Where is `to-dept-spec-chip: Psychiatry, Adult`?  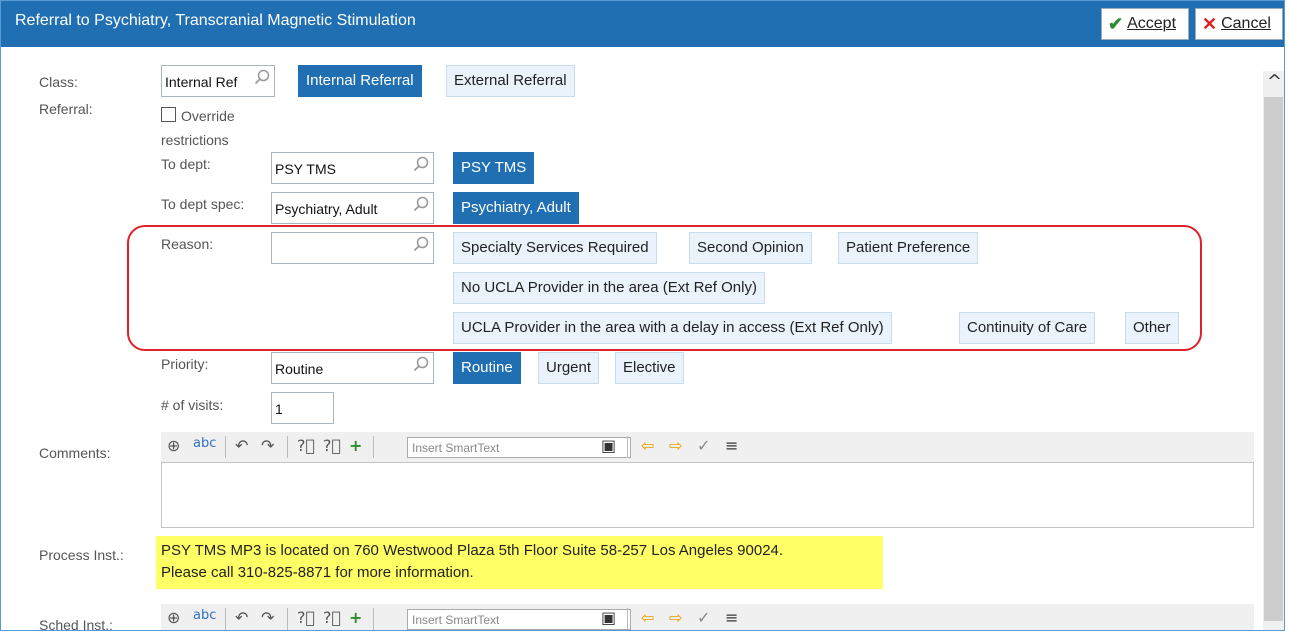
to-dept-spec-chip: Psychiatry, Adult is located at coordinates (516, 208).